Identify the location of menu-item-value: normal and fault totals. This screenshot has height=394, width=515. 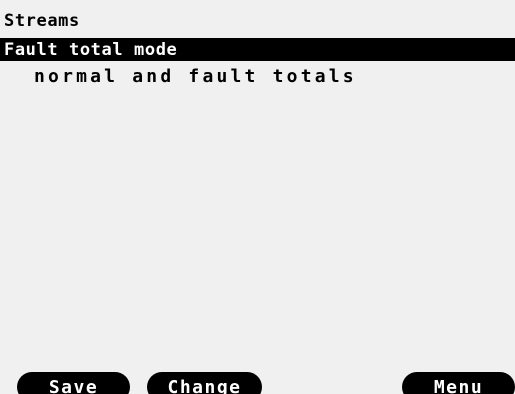
(195, 76).